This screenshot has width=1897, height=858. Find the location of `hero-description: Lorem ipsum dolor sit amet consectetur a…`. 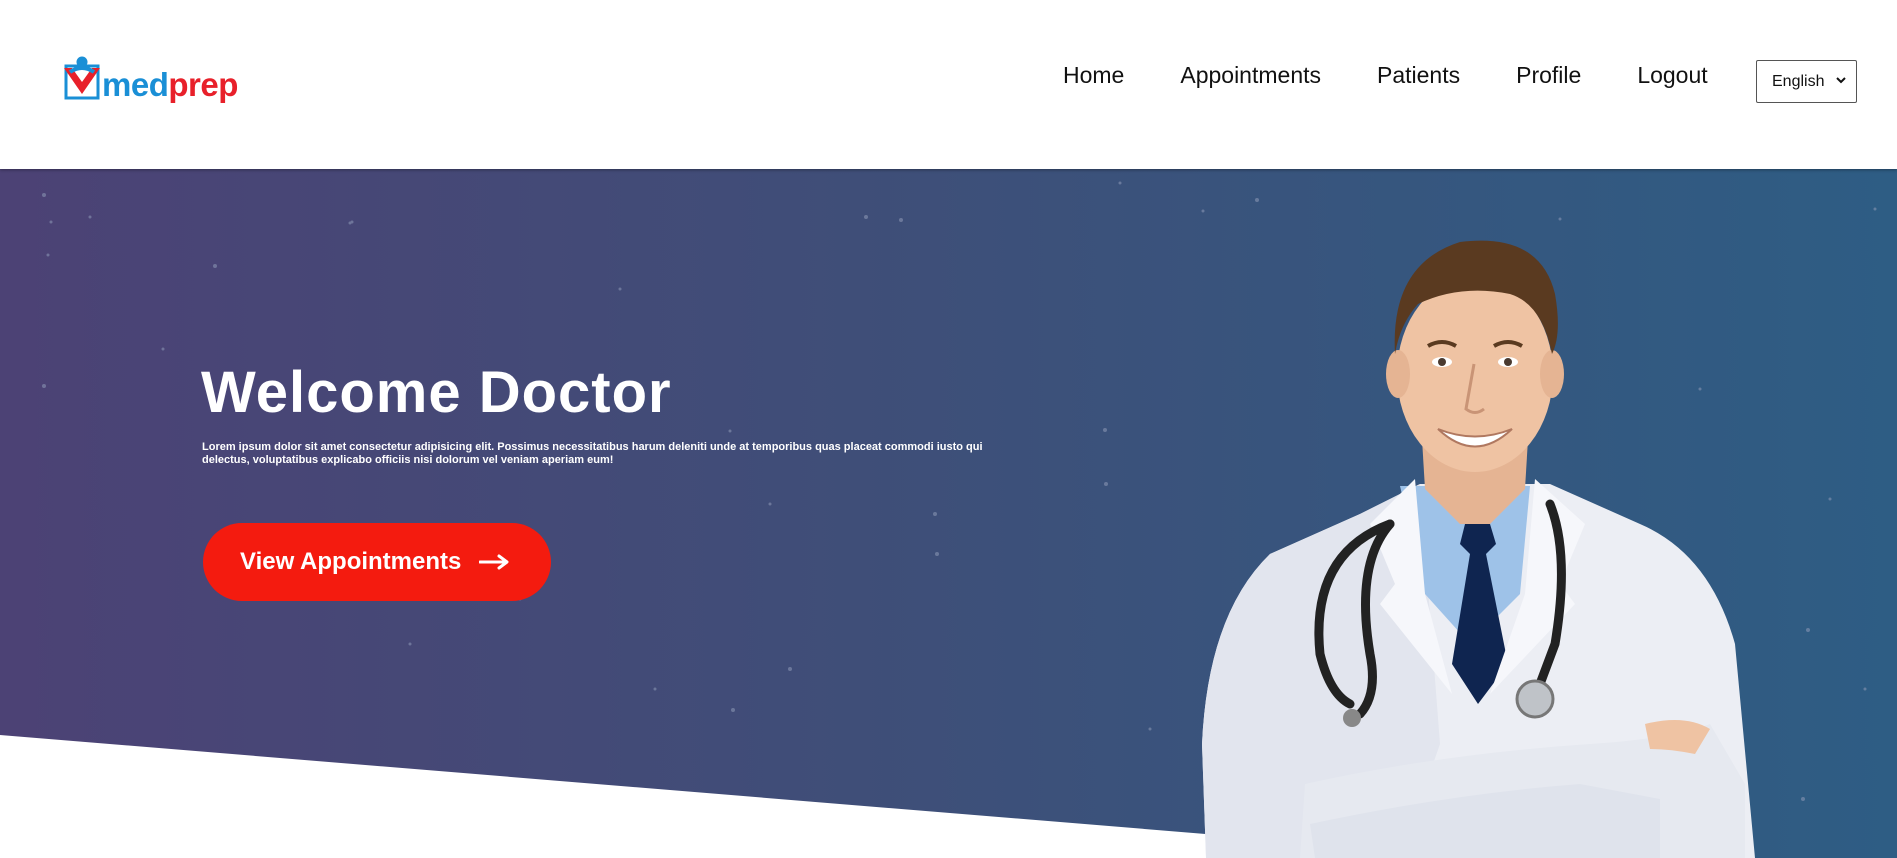

hero-description: Lorem ipsum dolor sit amet consectetur a… is located at coordinates (592, 453).